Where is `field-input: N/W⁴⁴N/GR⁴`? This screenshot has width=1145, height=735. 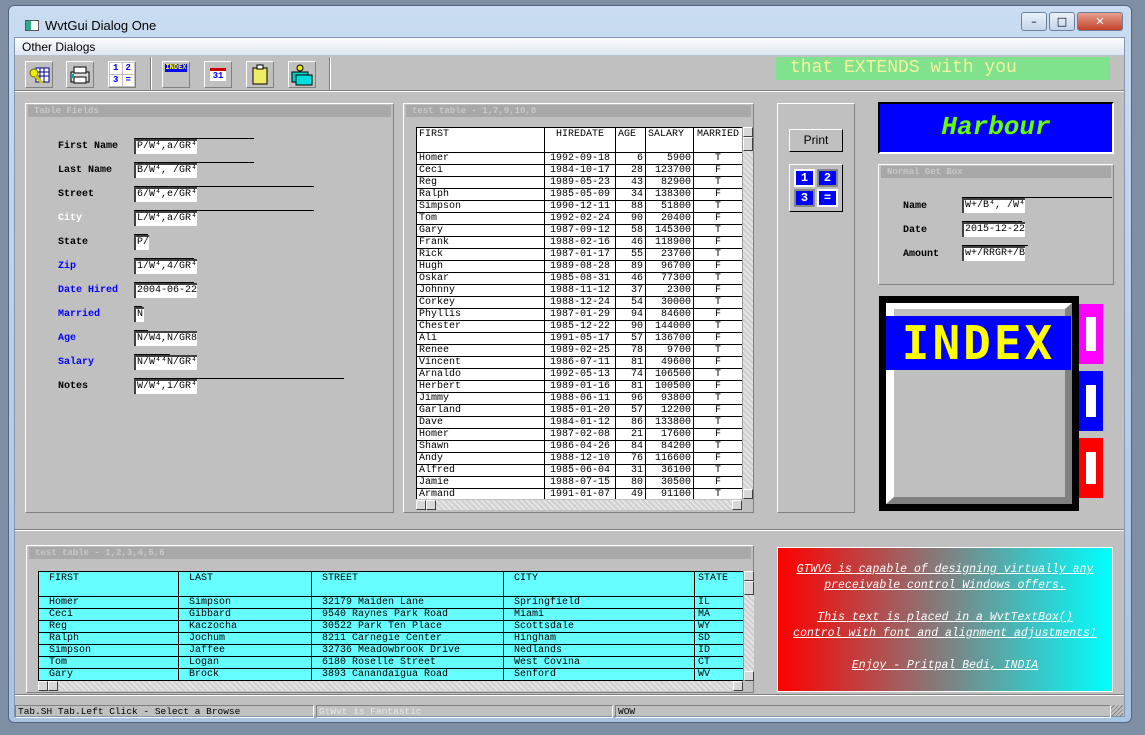 field-input: N/W⁴⁴N/GR⁴ is located at coordinates (166, 362).